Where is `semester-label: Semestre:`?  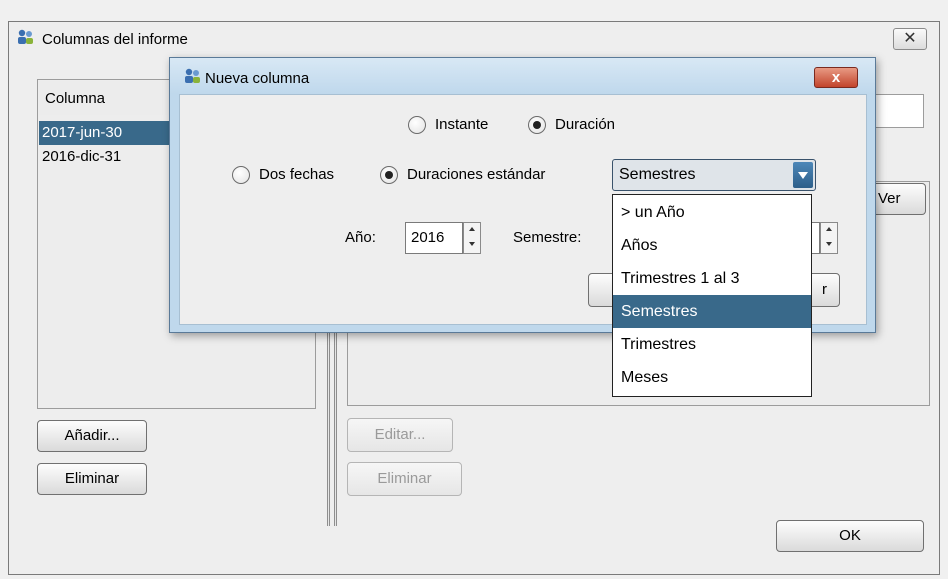
semester-label: Semestre: is located at coordinates (547, 237).